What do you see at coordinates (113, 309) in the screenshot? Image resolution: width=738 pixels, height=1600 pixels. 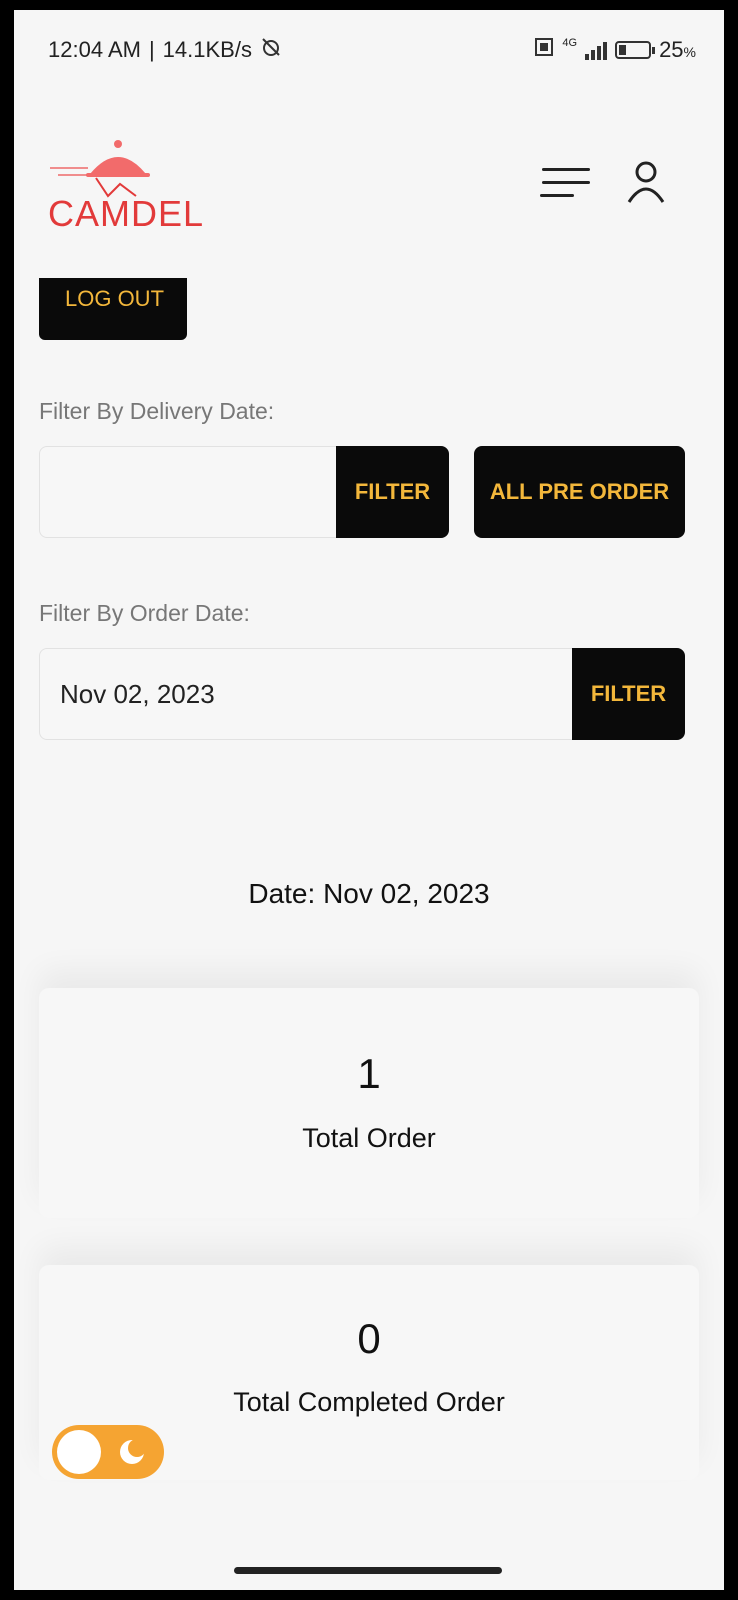 I see `logout-button: LOG OUT` at bounding box center [113, 309].